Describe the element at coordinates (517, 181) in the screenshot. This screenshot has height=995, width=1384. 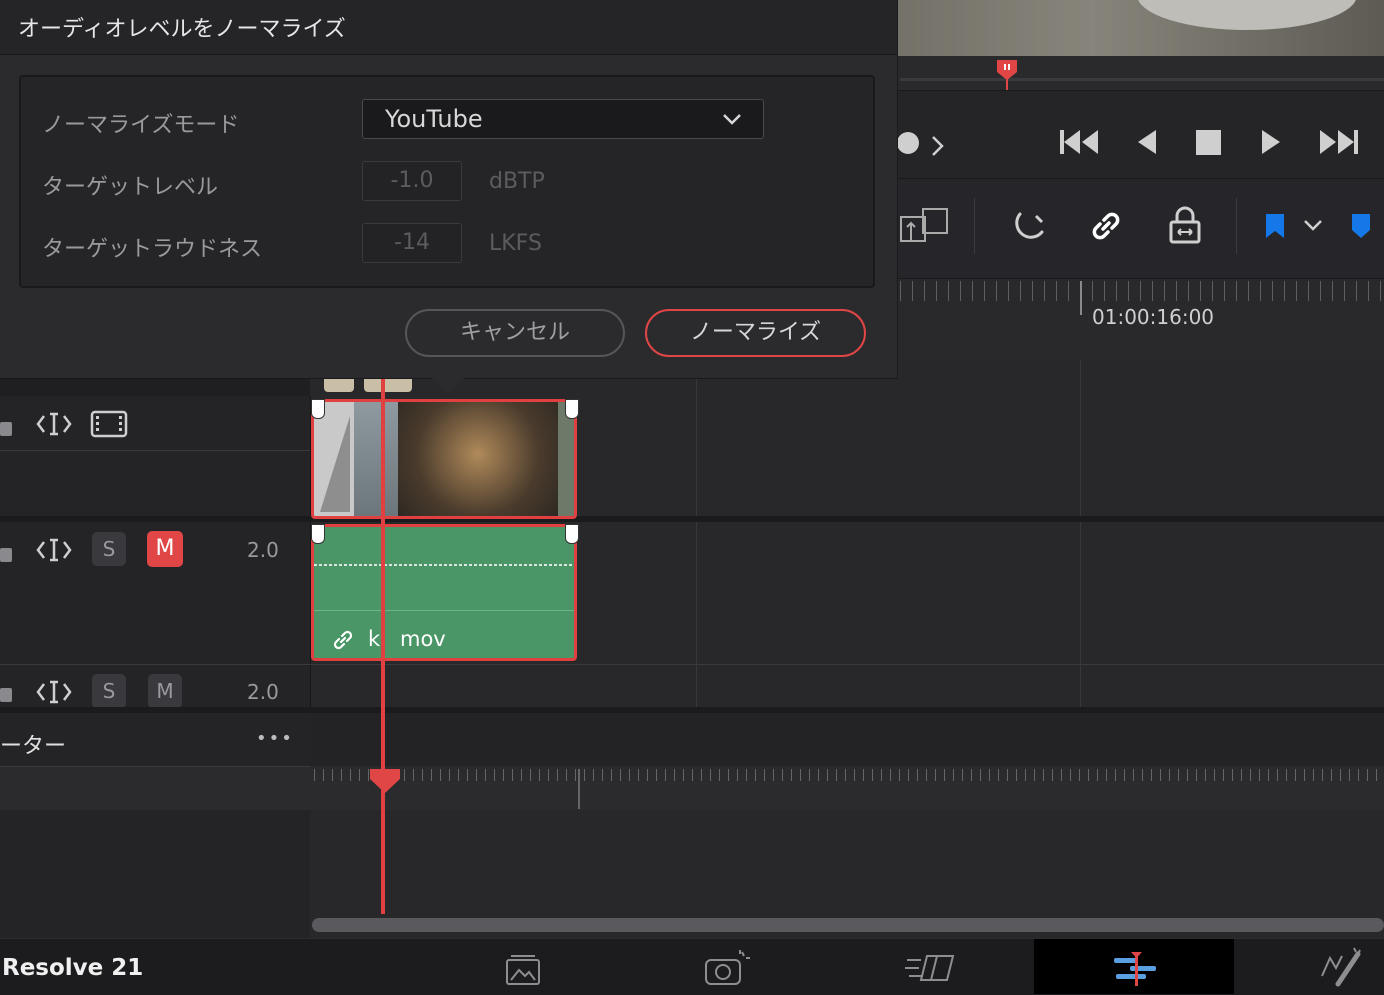
I see `target-level-unit: dBTP` at that location.